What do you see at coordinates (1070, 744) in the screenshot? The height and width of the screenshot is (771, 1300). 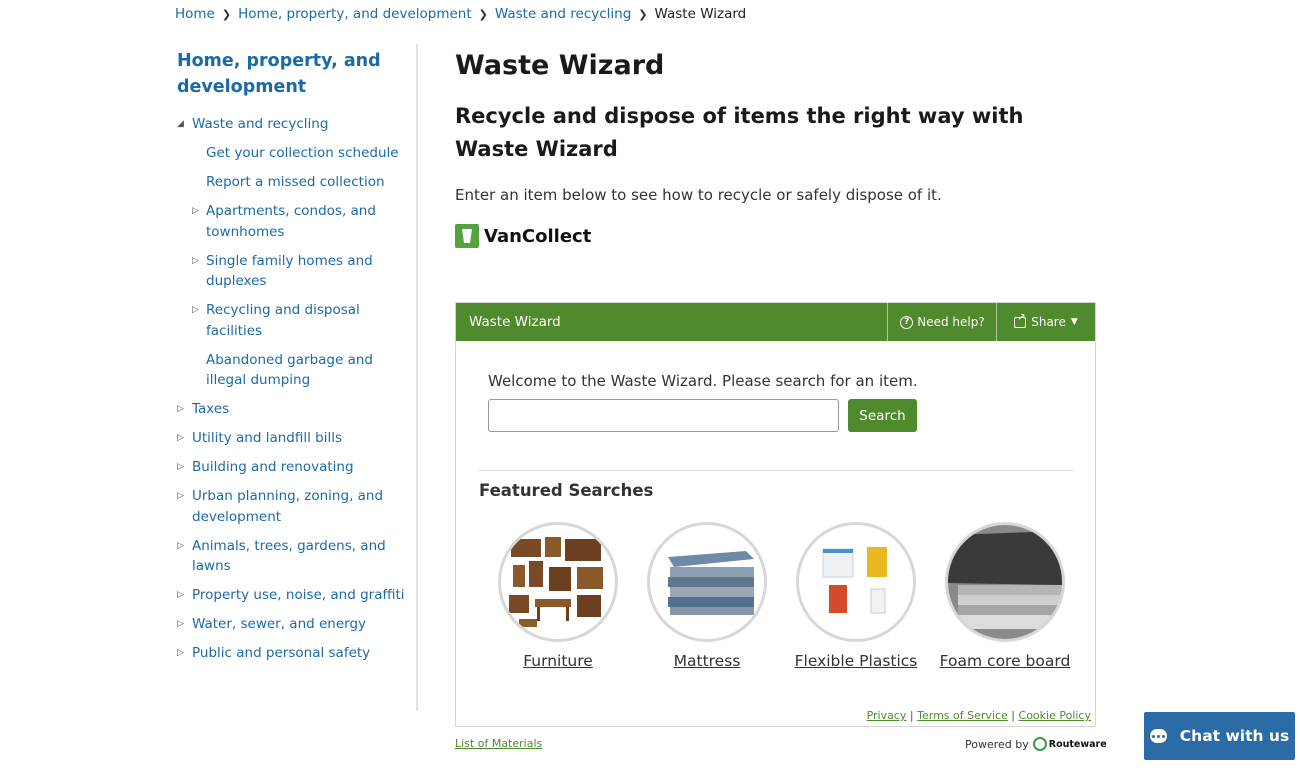 I see `routeware-logo: Routeware` at bounding box center [1070, 744].